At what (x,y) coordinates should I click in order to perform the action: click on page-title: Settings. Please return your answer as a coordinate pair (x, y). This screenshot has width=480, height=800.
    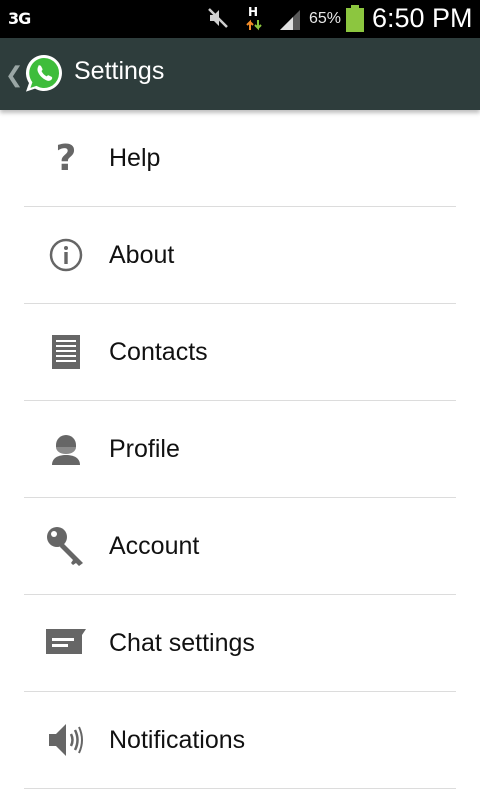
    Looking at the image, I should click on (119, 71).